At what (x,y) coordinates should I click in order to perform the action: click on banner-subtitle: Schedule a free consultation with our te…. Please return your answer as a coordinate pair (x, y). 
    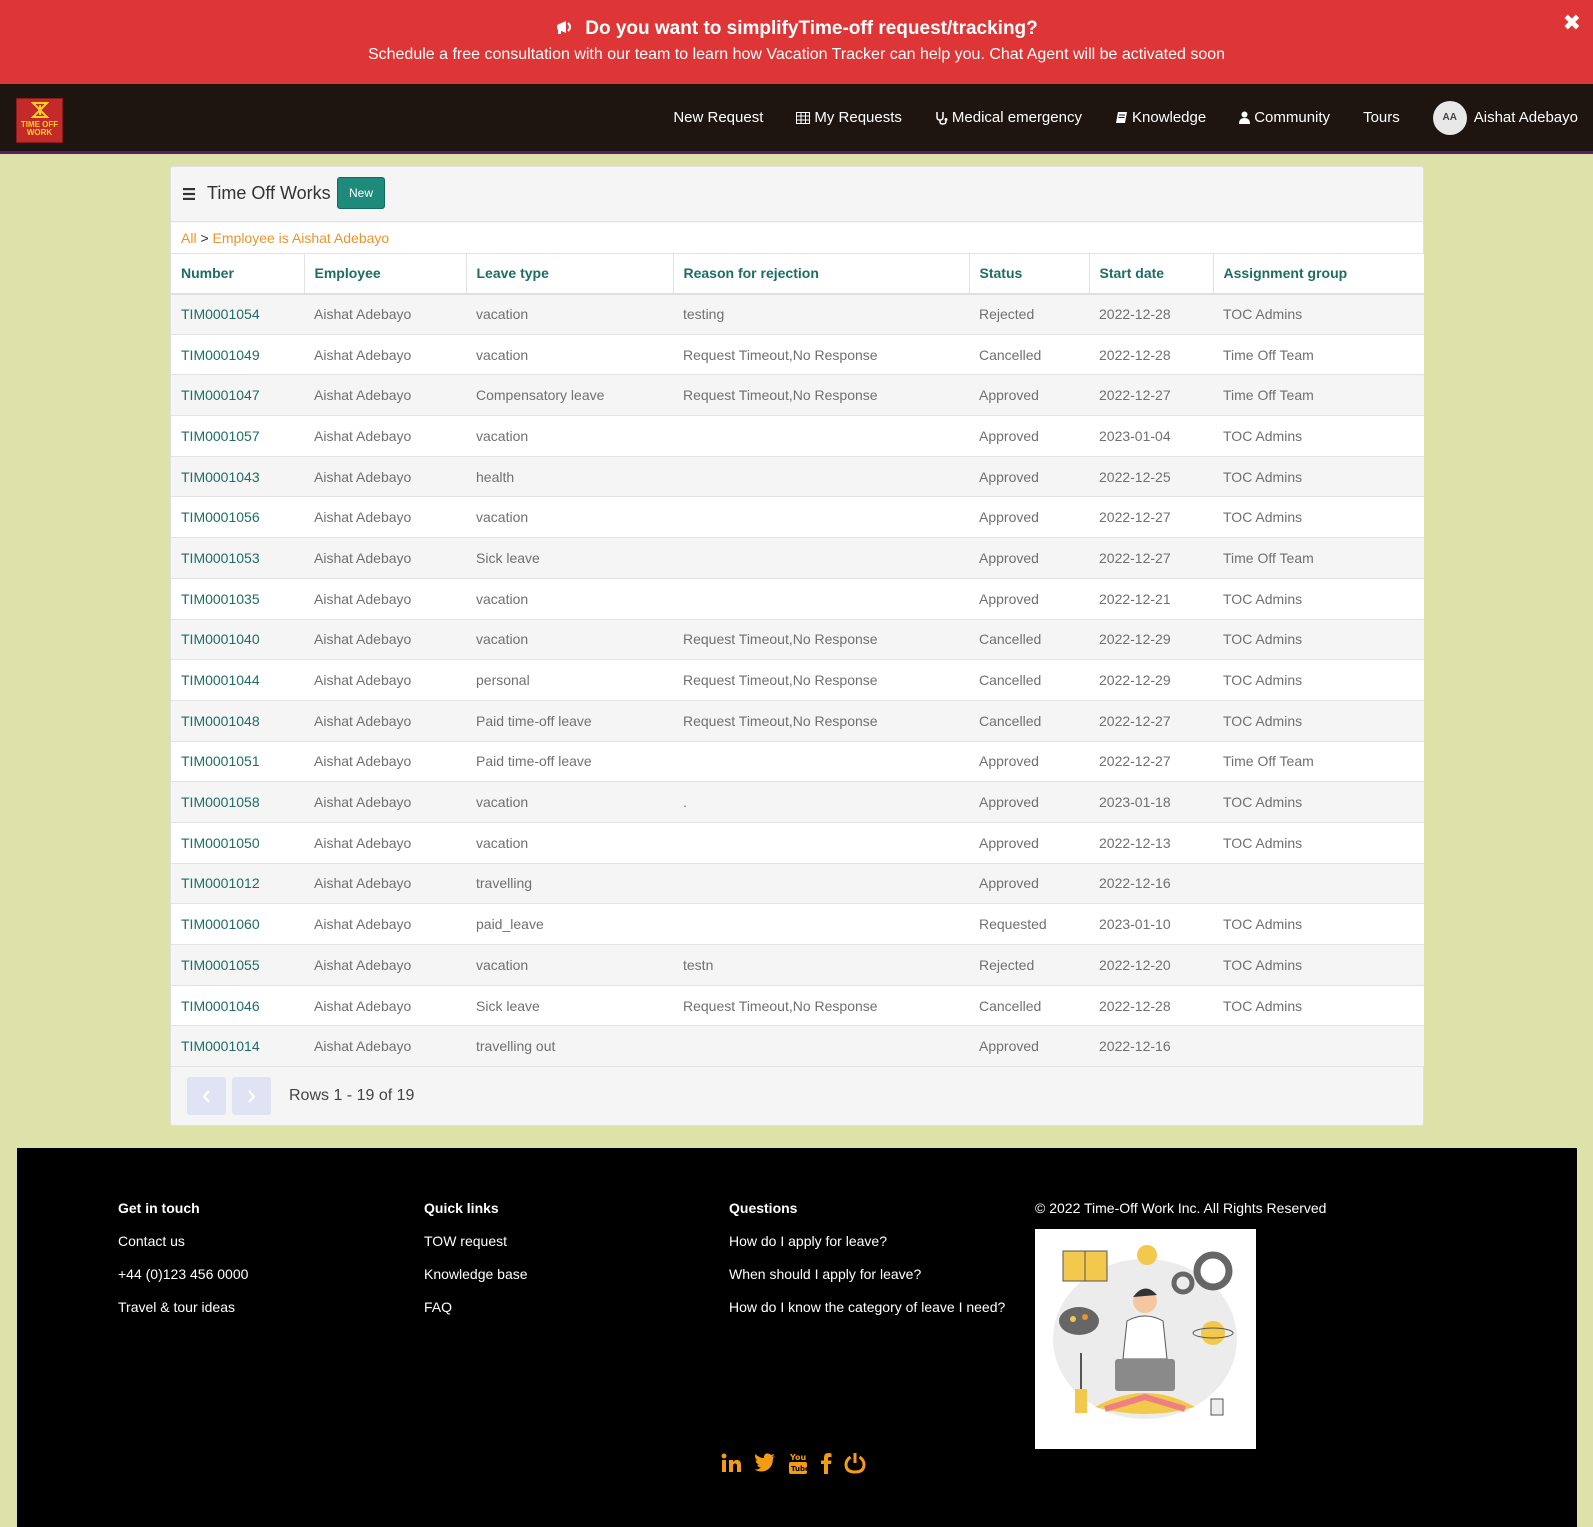
    Looking at the image, I should click on (796, 54).